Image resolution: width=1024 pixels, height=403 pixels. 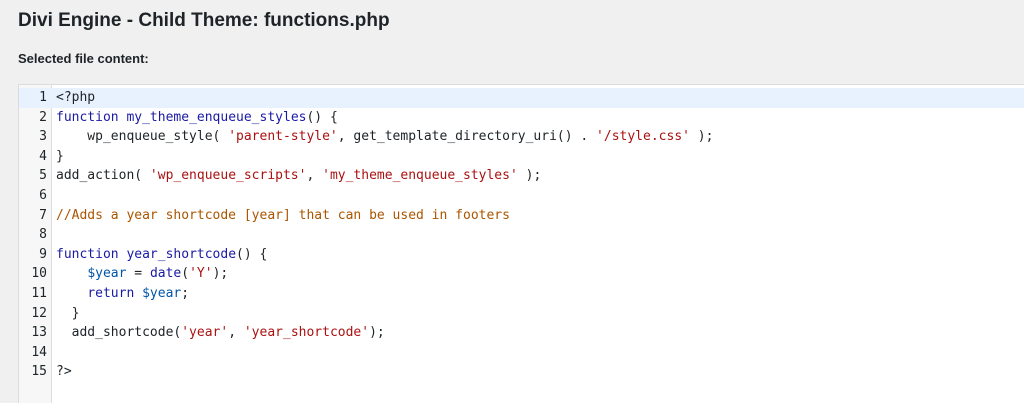 I want to click on code-line-4: 4}, so click(x=521, y=157).